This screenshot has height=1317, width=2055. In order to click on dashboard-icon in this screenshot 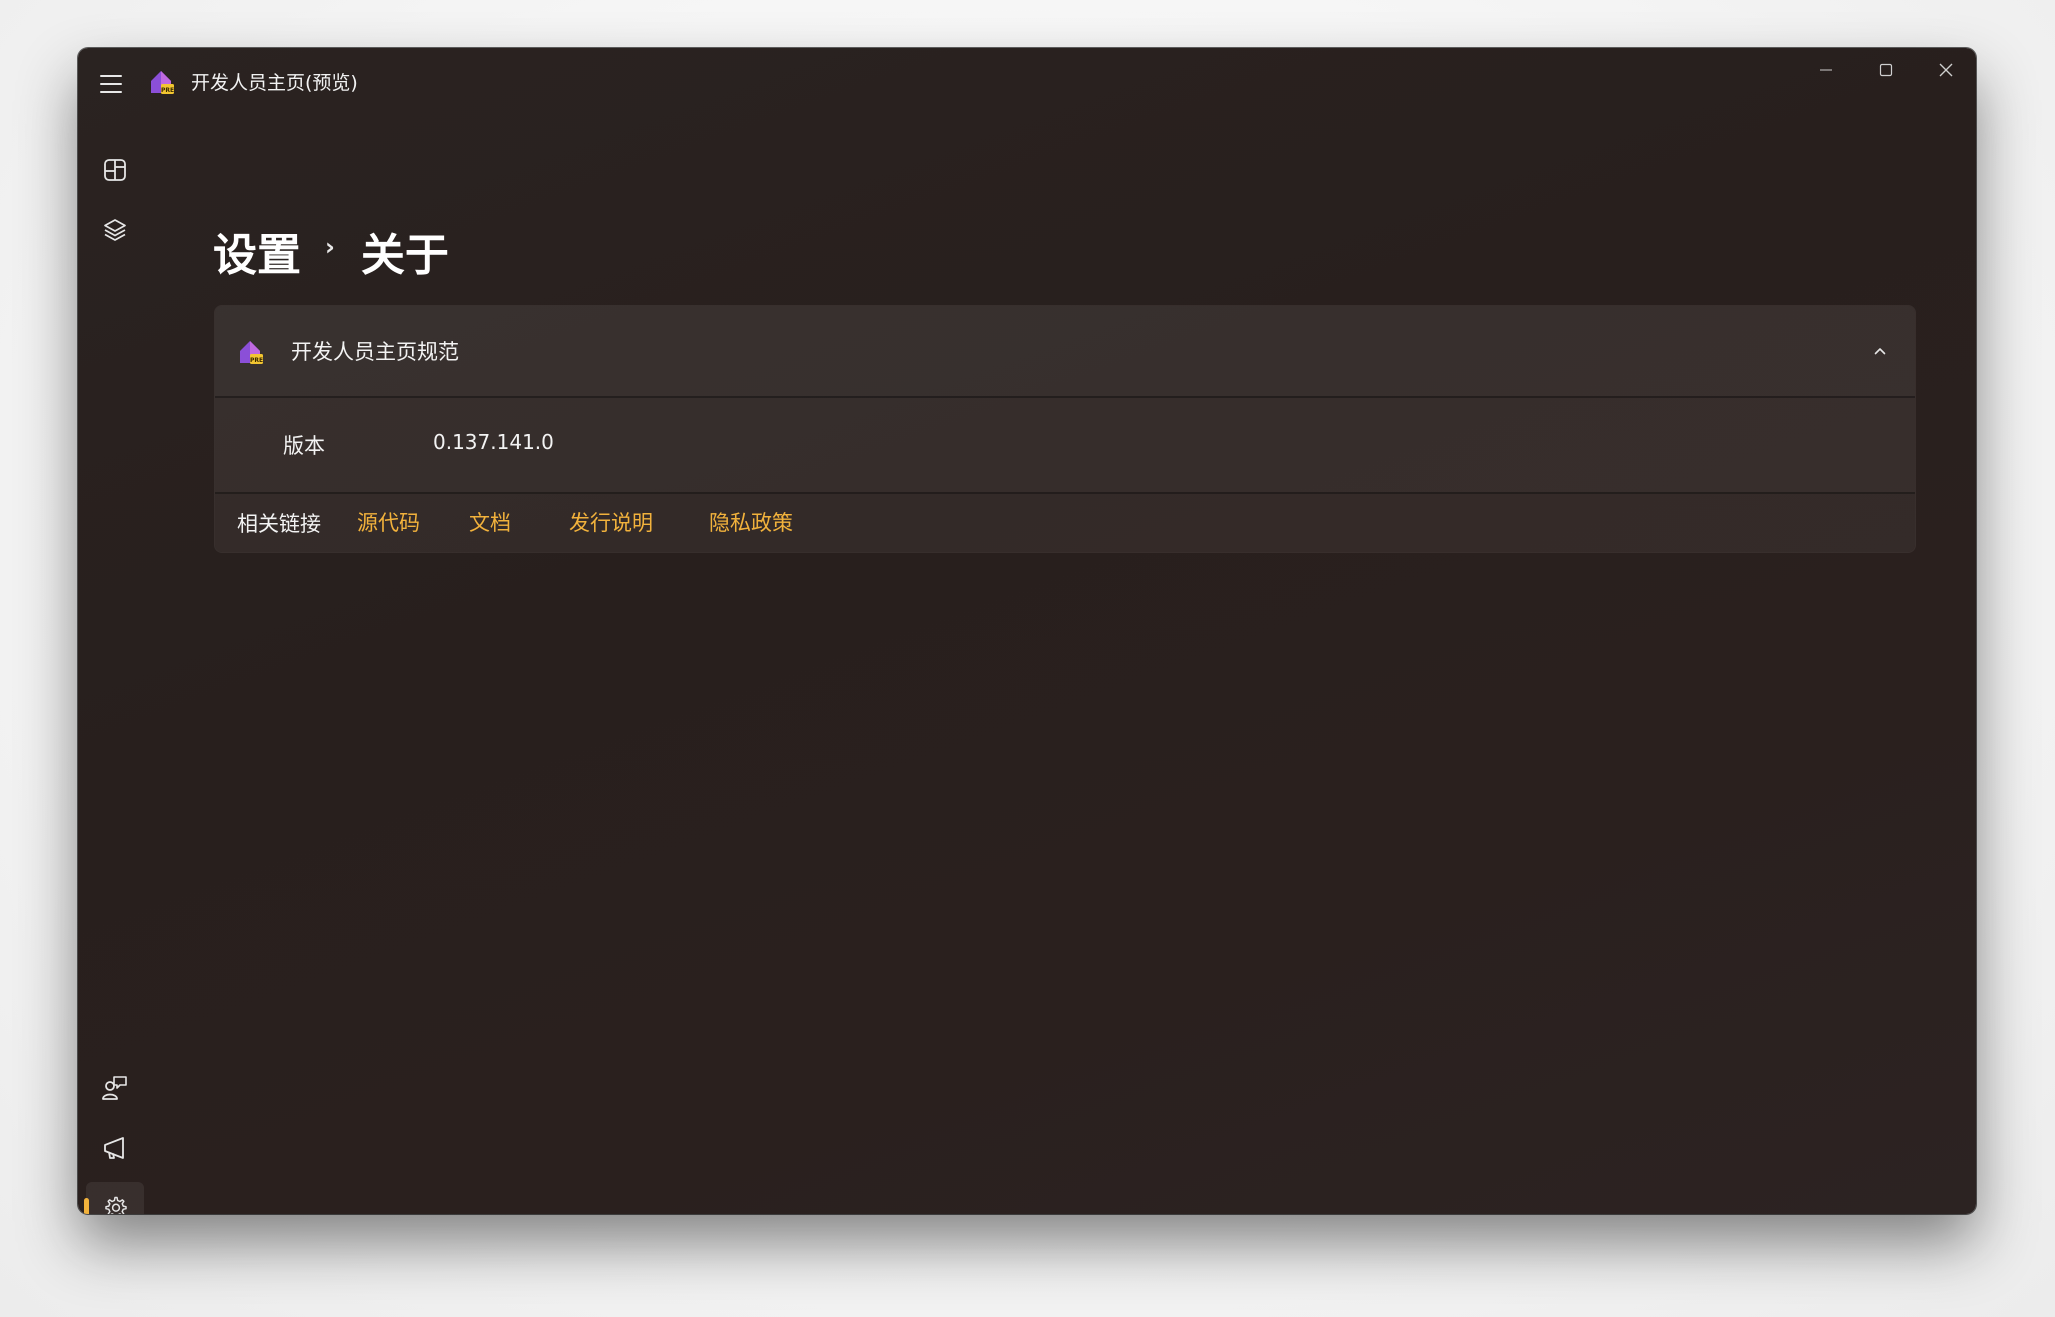, I will do `click(115, 170)`.